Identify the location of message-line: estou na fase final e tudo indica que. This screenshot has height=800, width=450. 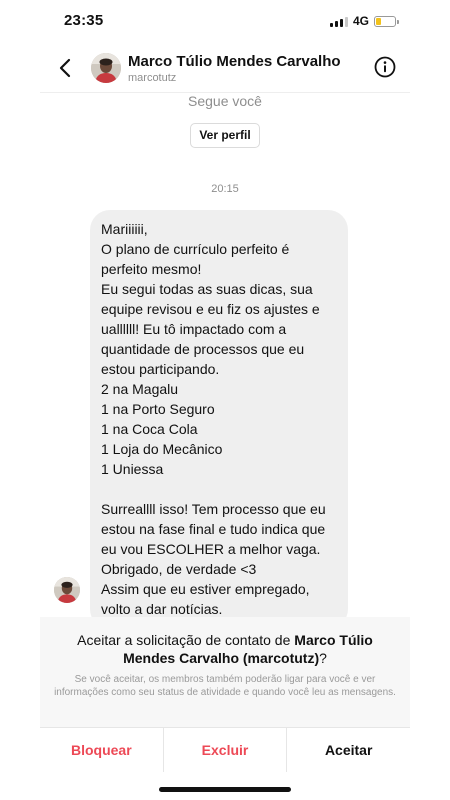
(213, 529).